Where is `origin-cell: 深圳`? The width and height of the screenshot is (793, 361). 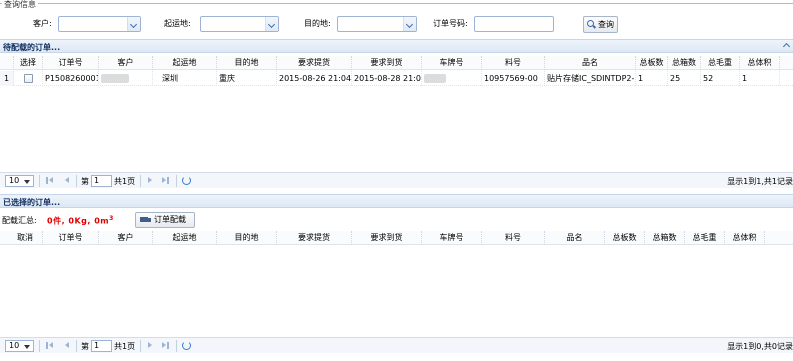
origin-cell: 深圳 is located at coordinates (185, 78).